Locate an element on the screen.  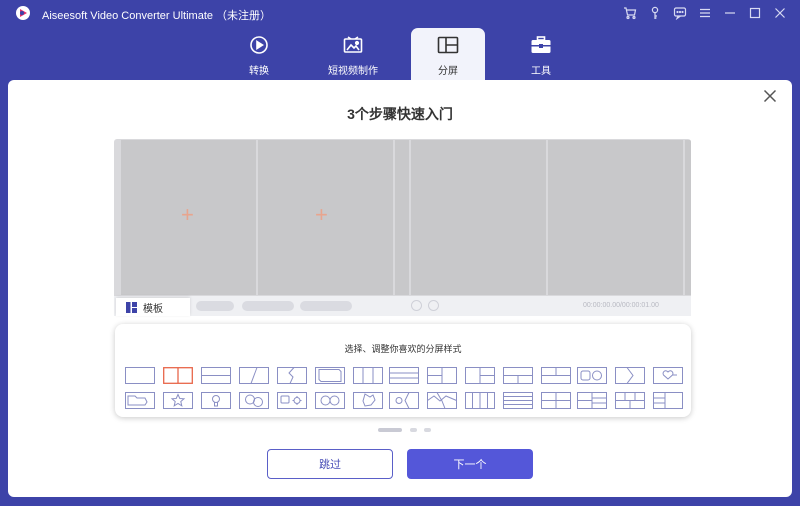
maximize-icon is located at coordinates (754, 13).